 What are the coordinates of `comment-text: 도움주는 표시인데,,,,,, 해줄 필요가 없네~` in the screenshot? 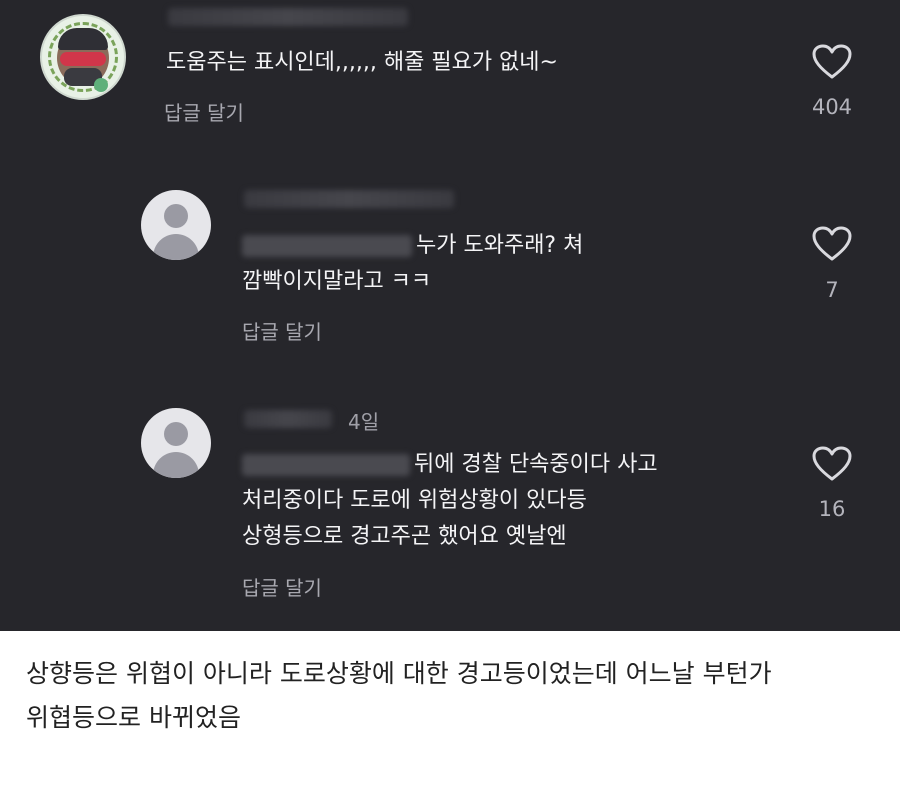 It's located at (362, 62).